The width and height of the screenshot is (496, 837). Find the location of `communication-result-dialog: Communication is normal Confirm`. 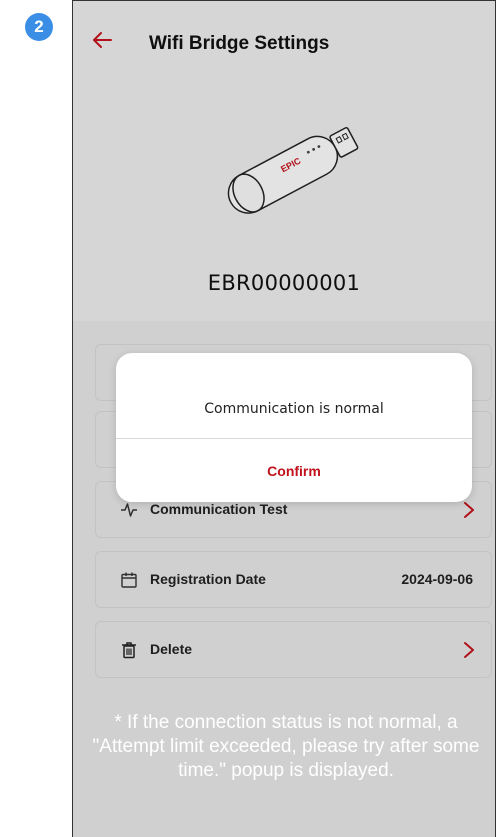

communication-result-dialog: Communication is normal Confirm is located at coordinates (294, 427).